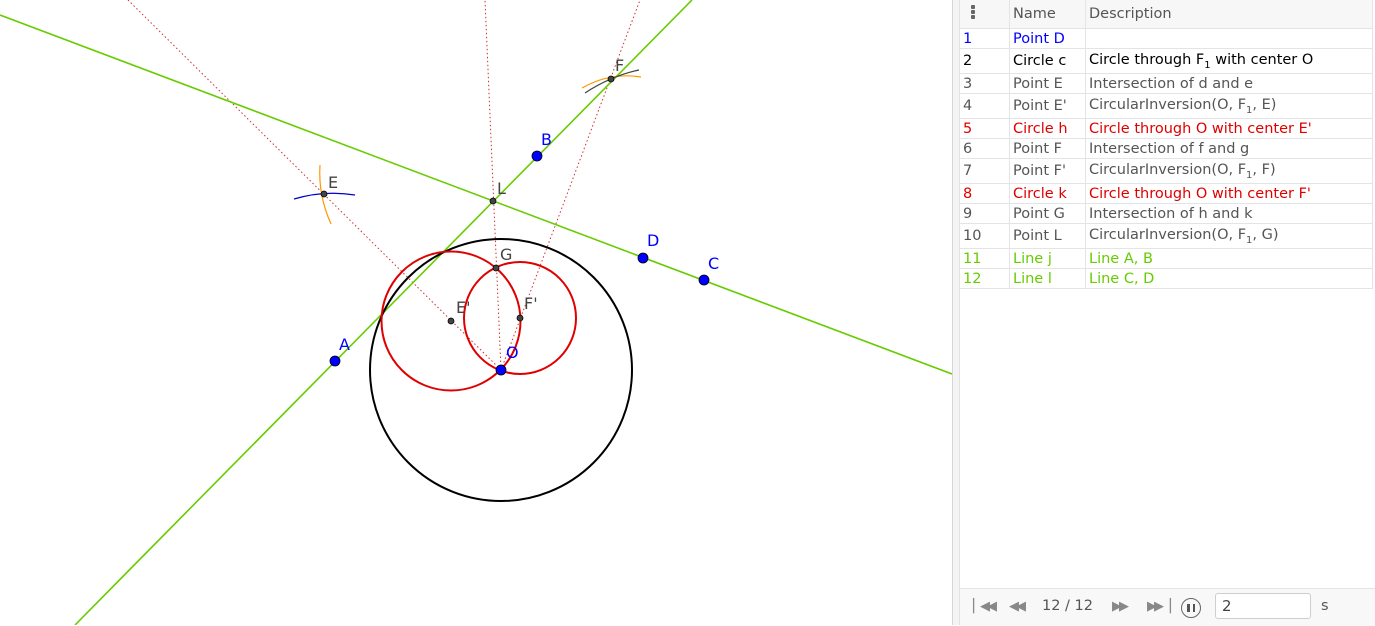 The height and width of the screenshot is (626, 1375). I want to click on label-b: B, so click(546, 139).